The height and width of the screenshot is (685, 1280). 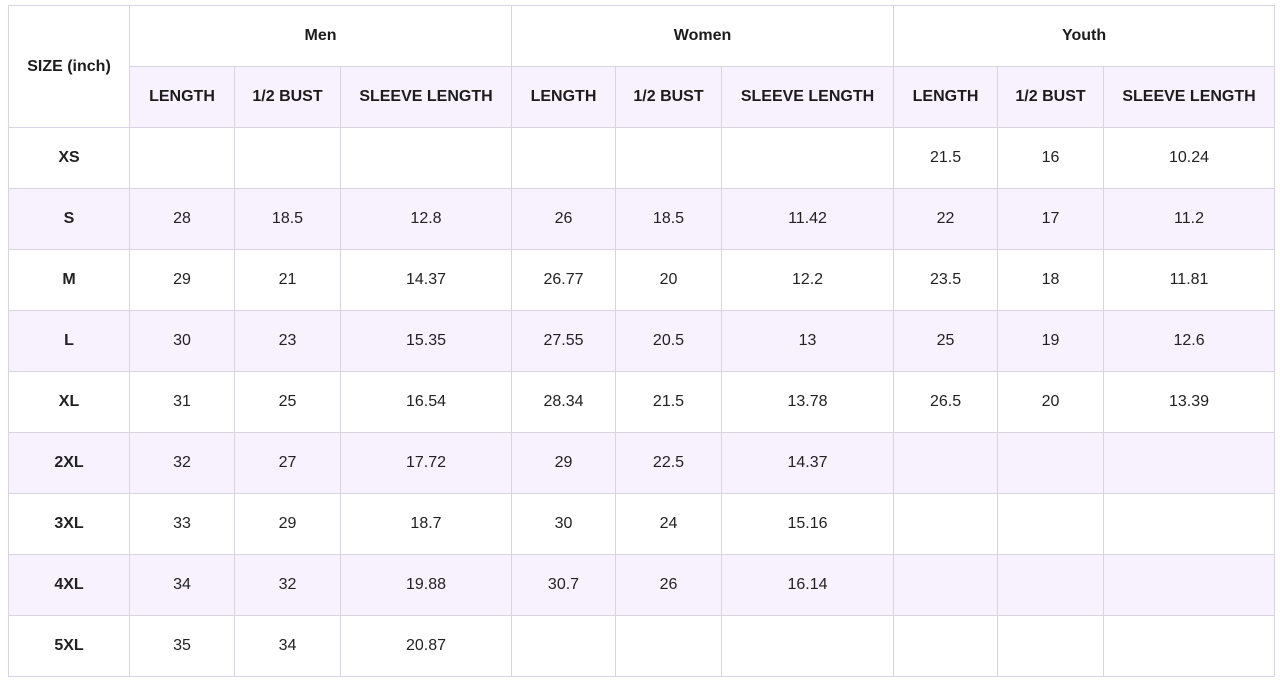 I want to click on table-row: XS 21.5 16 10.24, so click(x=642, y=158).